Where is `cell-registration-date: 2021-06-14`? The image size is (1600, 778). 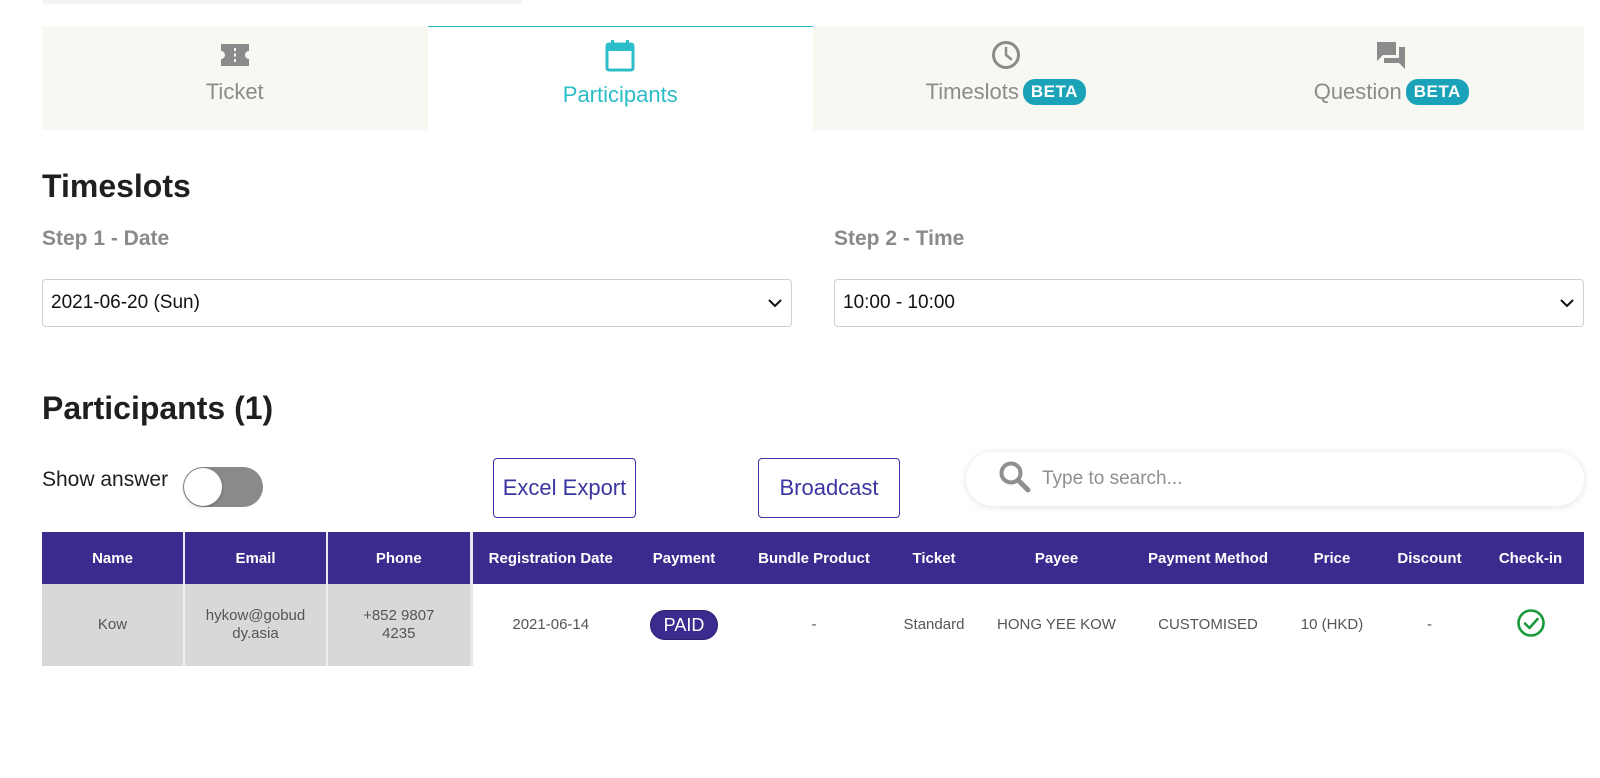
cell-registration-date: 2021-06-14 is located at coordinates (551, 624).